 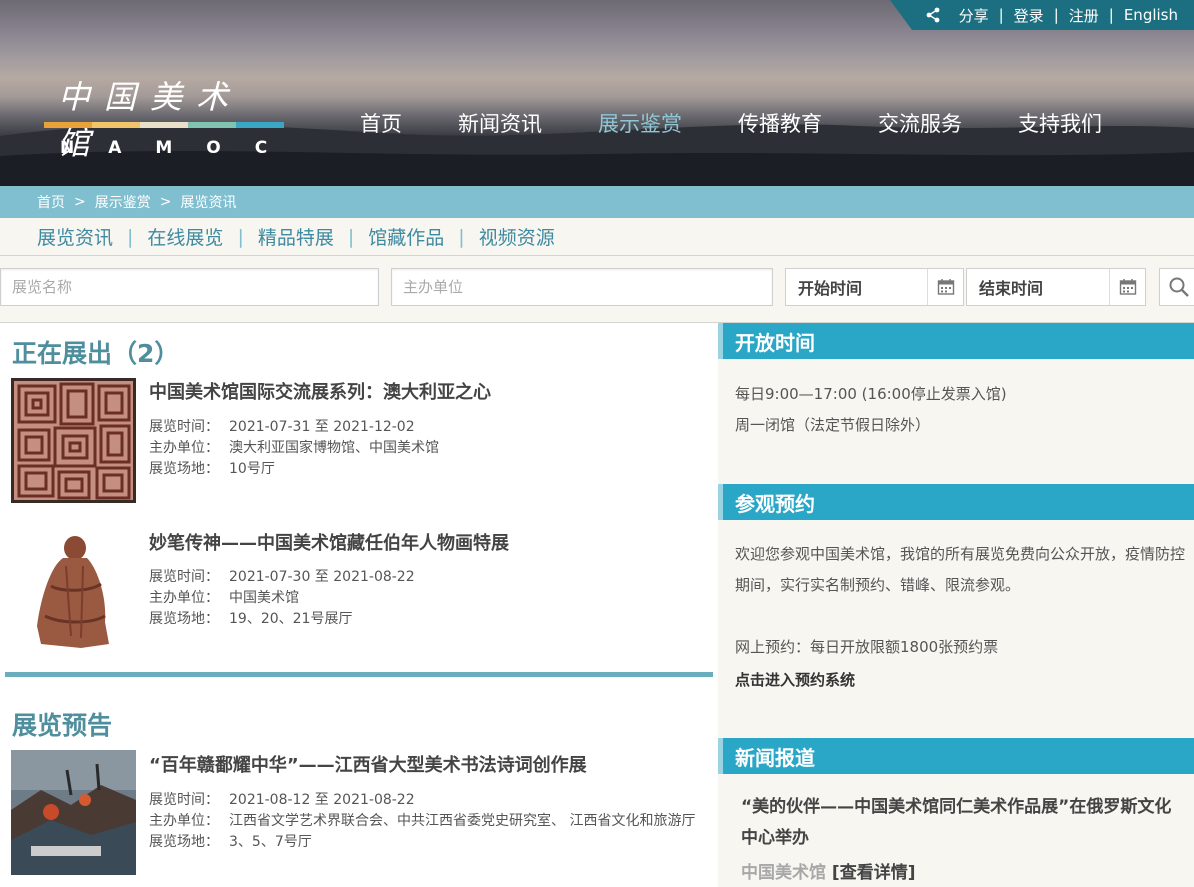 I want to click on subnav-item-info: 展览资讯, so click(x=75, y=236).